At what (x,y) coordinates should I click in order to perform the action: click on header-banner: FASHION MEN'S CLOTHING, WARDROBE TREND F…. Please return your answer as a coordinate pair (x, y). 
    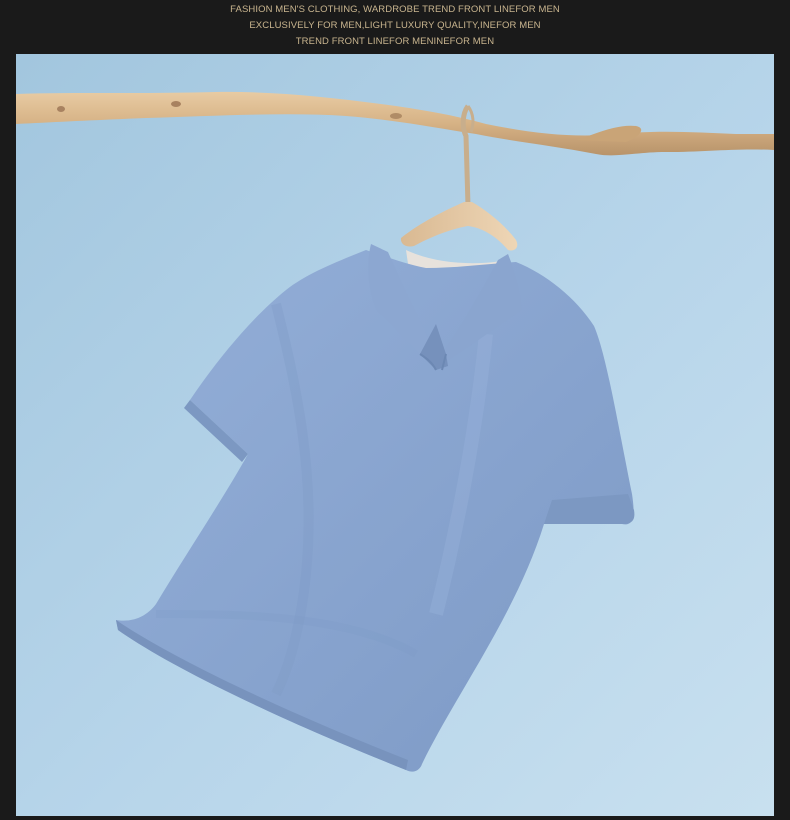
    Looking at the image, I should click on (395, 26).